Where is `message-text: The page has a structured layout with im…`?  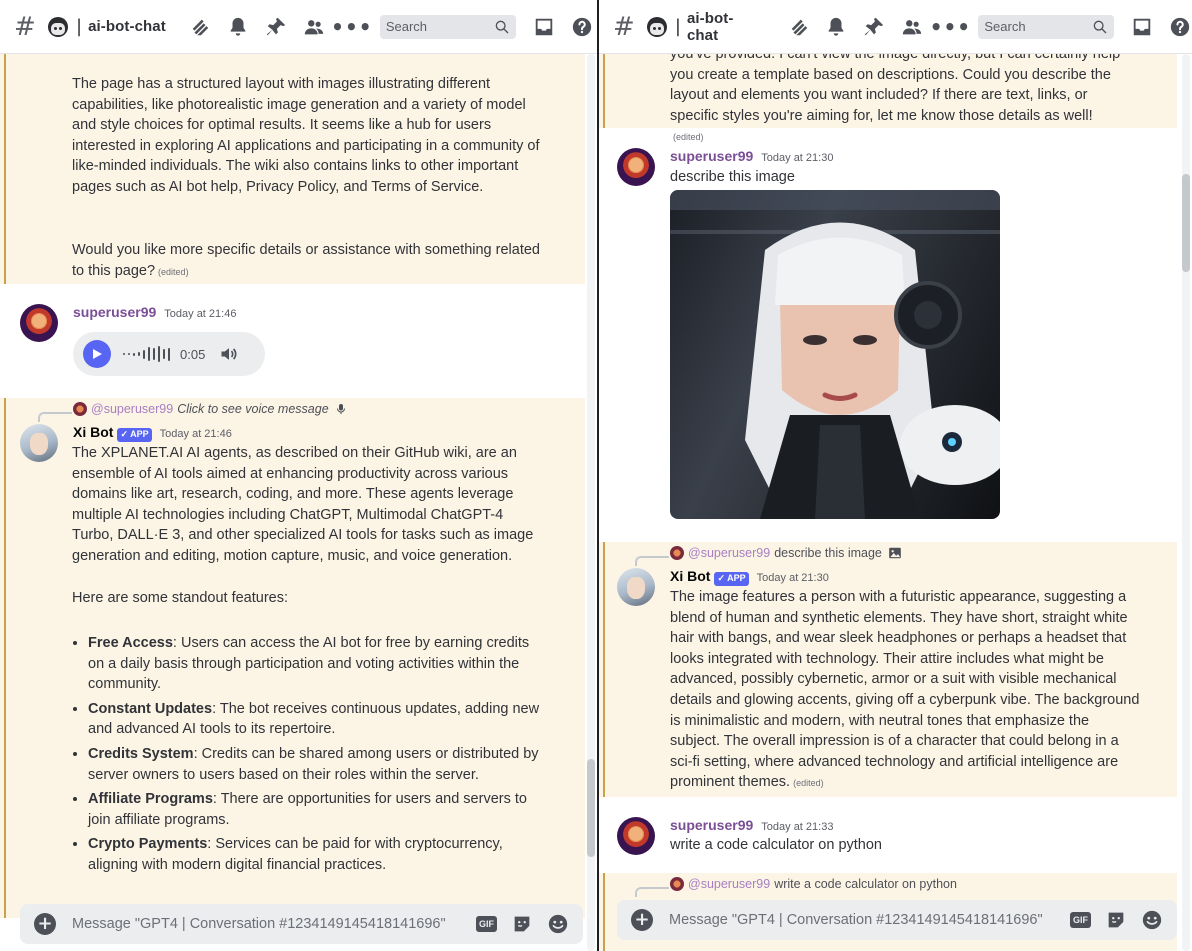 message-text: The page has a structured layout with im… is located at coordinates (306, 135).